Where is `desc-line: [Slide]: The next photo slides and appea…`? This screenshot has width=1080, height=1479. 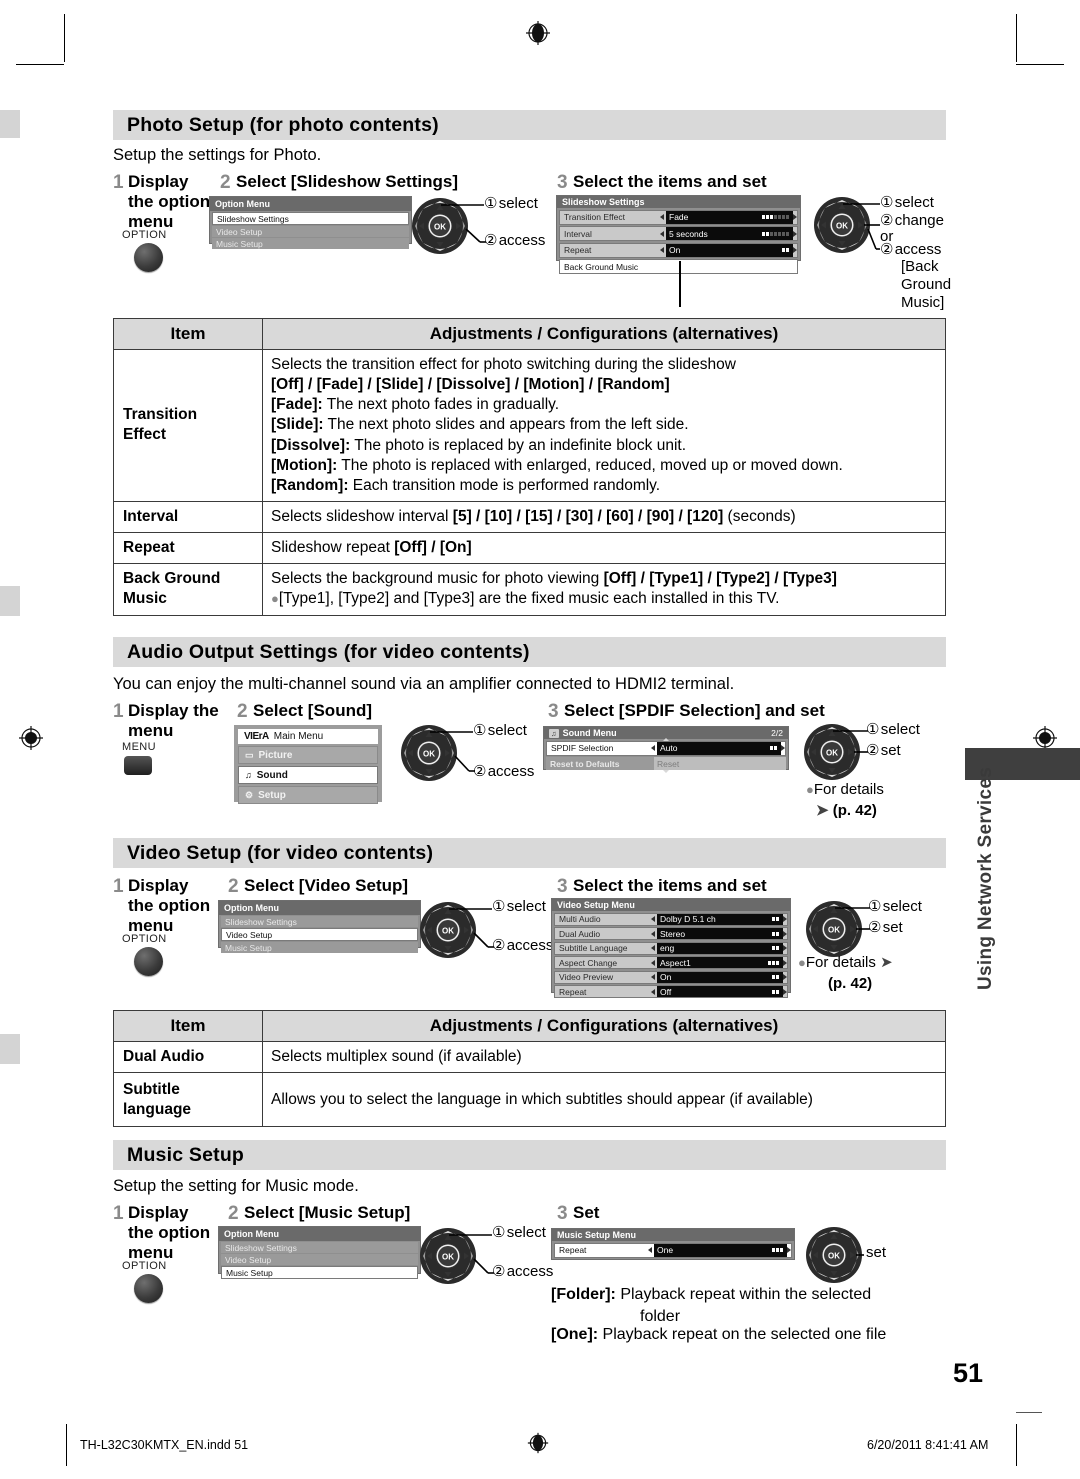
desc-line: [Slide]: The next photo slides and appea… is located at coordinates (604, 425).